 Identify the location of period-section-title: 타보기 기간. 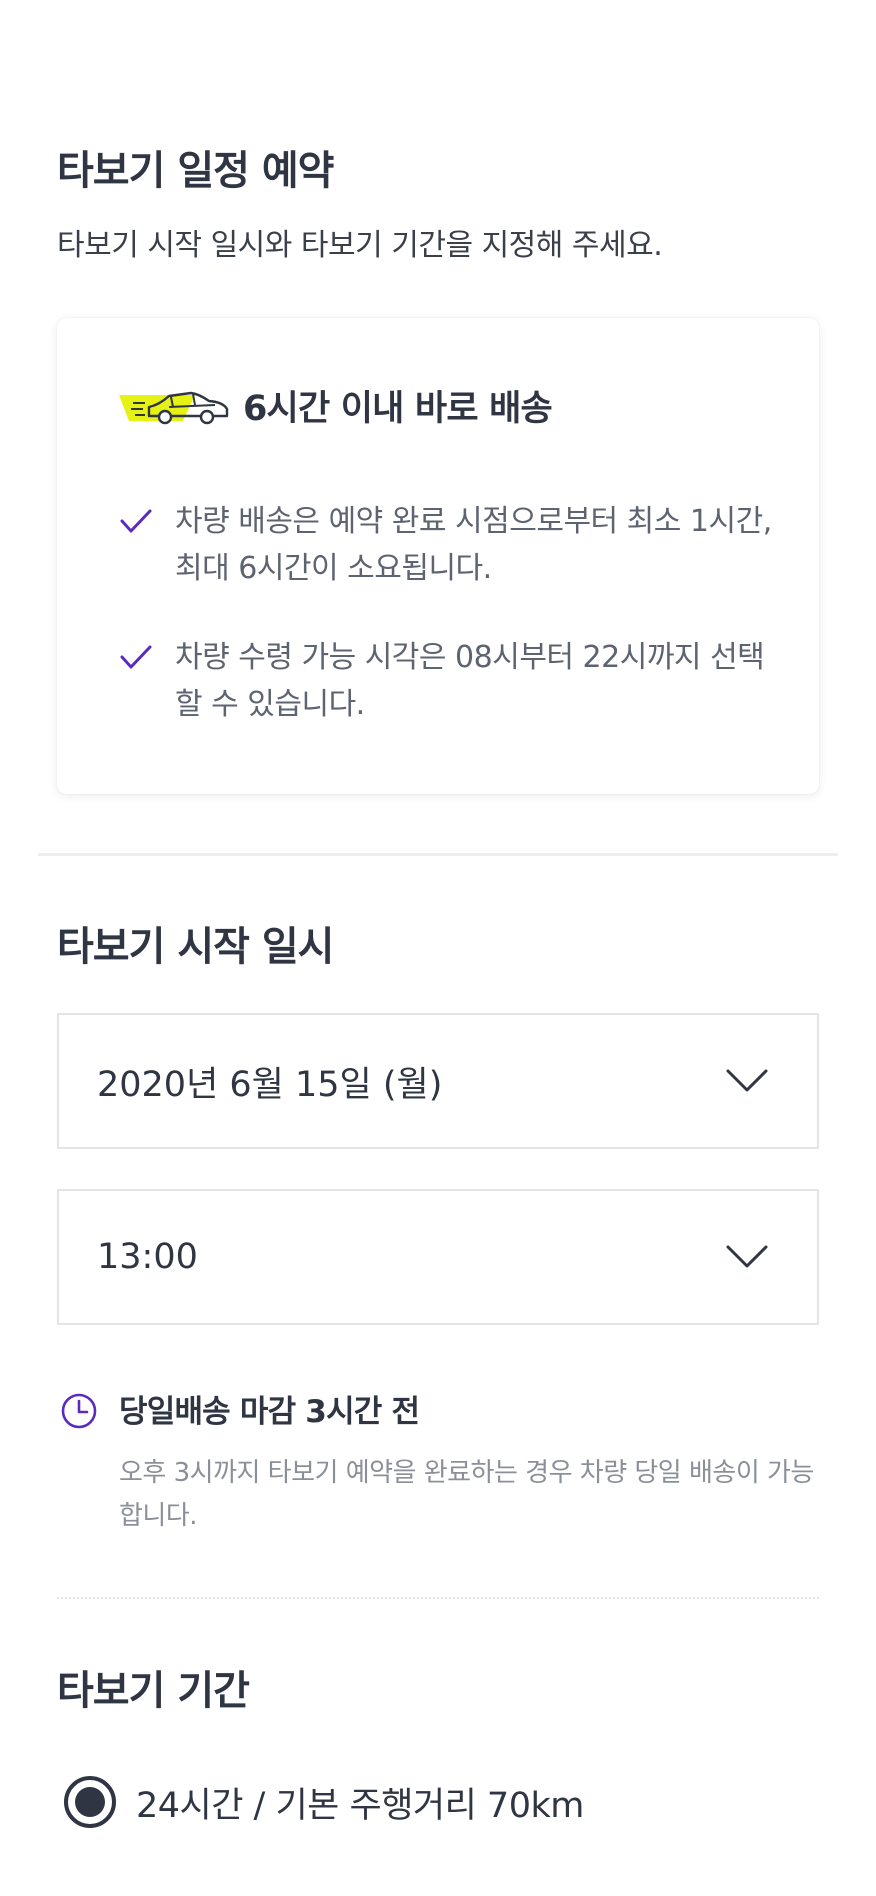
(153, 1691).